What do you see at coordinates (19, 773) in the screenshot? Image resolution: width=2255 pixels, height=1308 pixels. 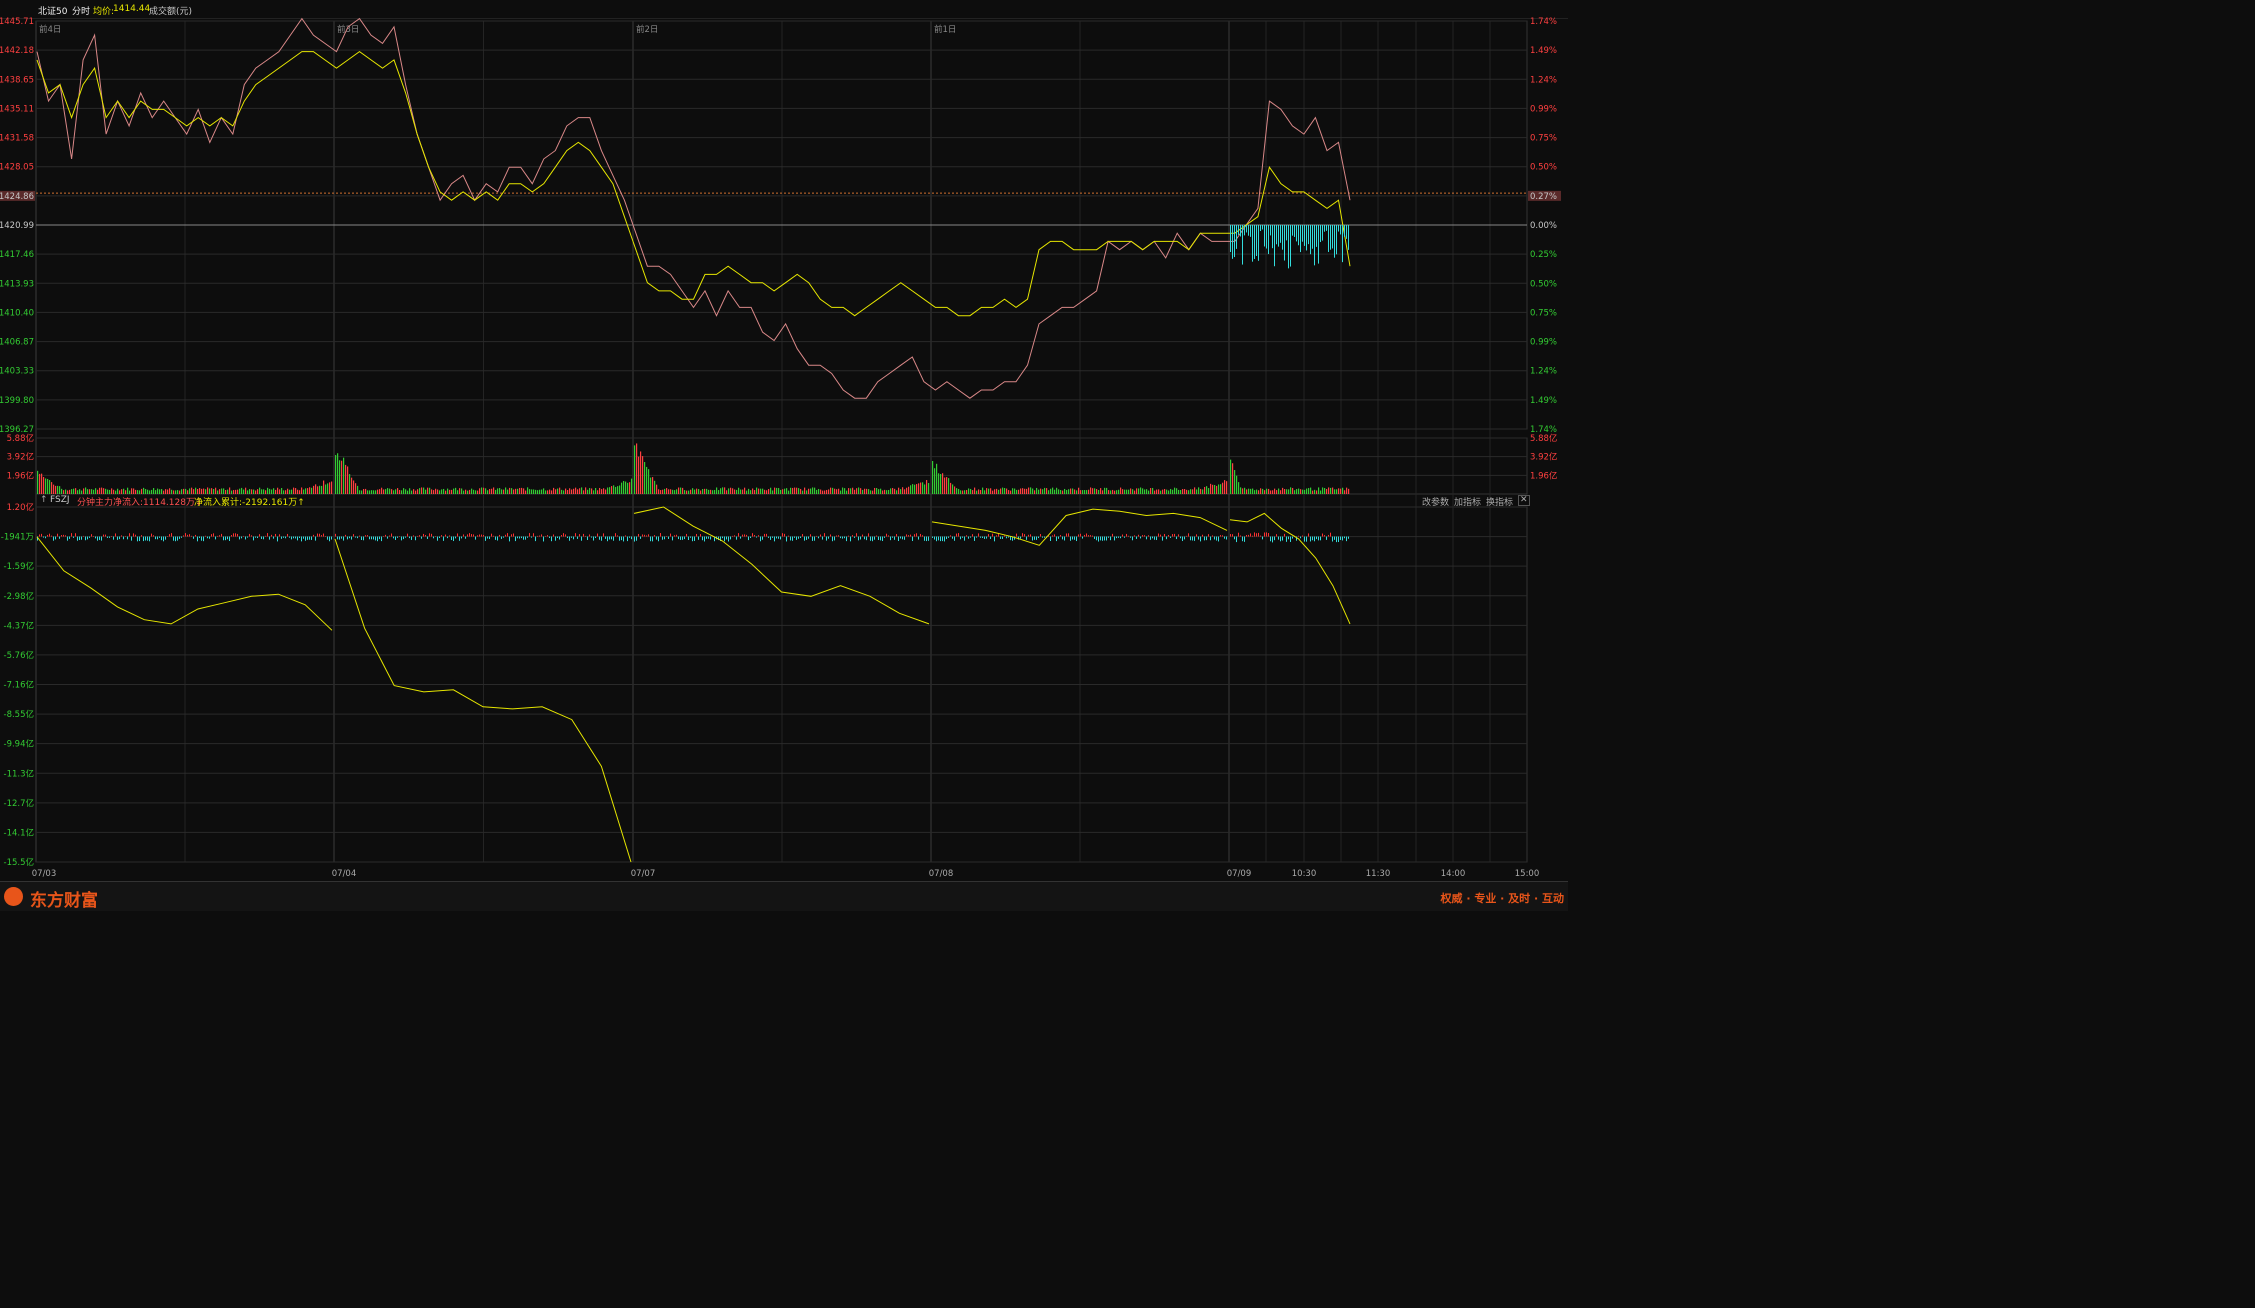 I see `flow-axis-label: -11.3亿` at bounding box center [19, 773].